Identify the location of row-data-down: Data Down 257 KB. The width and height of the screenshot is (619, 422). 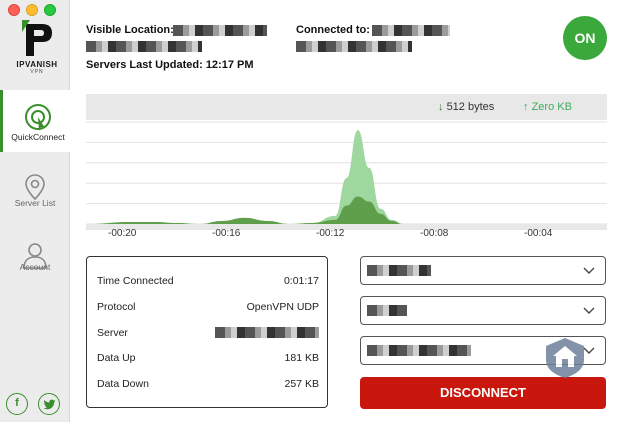
(208, 386).